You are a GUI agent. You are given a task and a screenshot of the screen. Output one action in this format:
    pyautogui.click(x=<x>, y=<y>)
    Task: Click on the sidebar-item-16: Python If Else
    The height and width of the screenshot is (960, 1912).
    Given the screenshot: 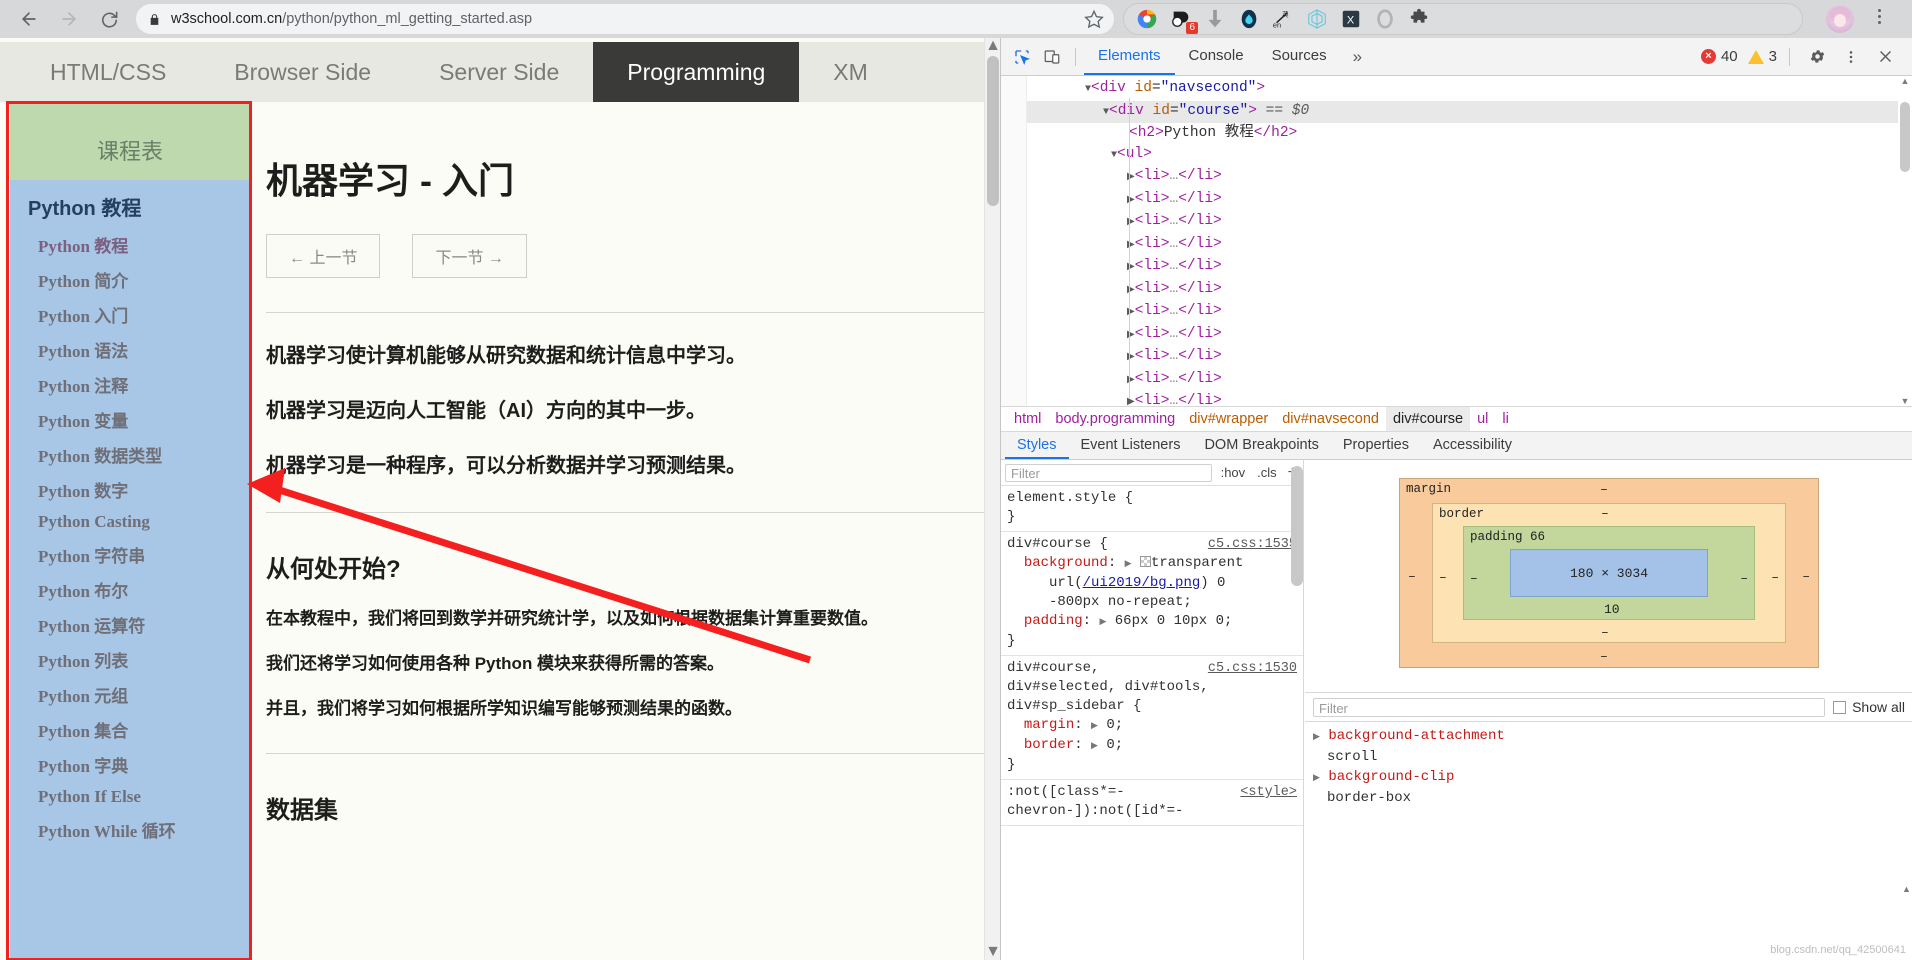 What is the action you would take?
    pyautogui.click(x=130, y=797)
    